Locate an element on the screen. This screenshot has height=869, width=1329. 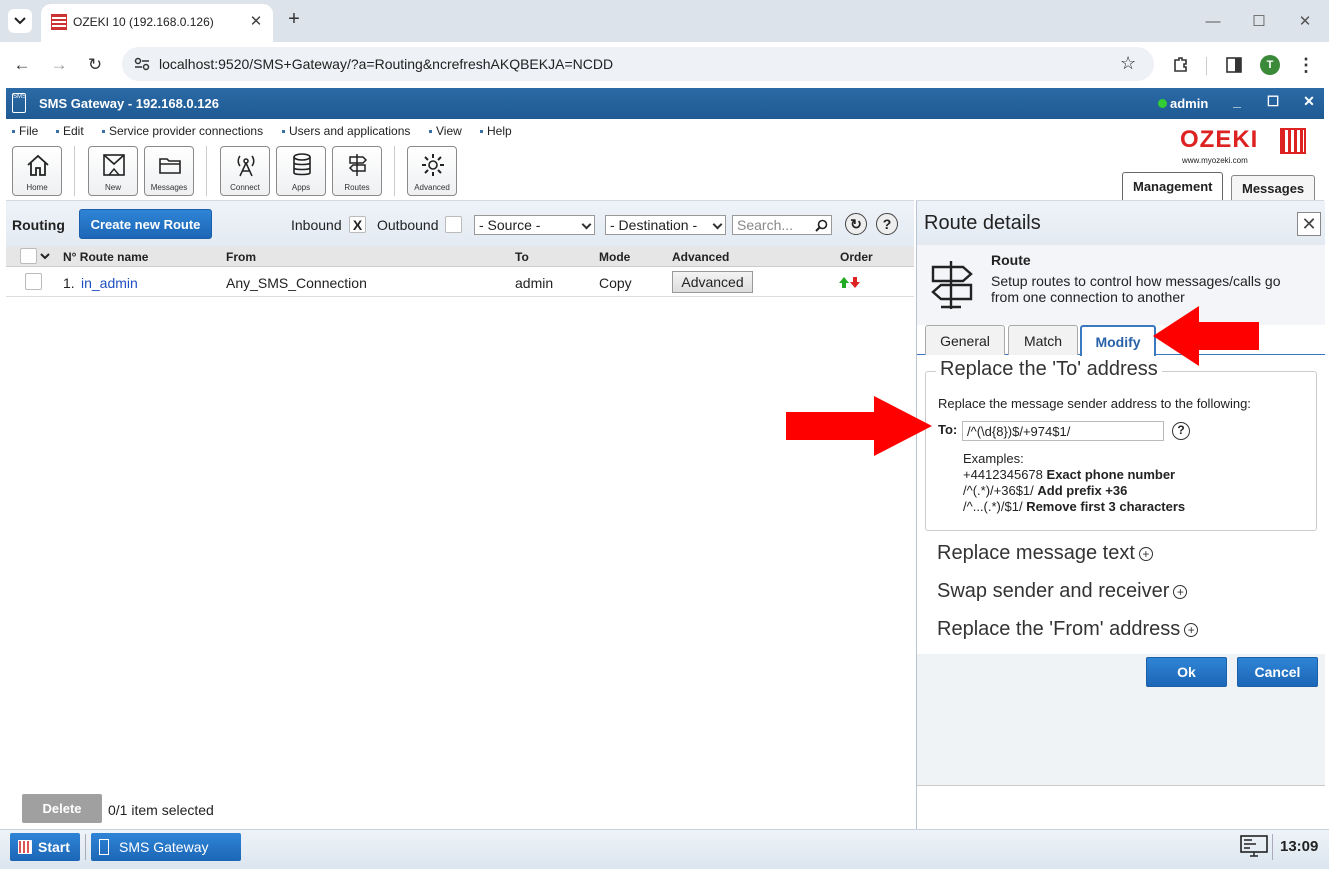
search-icon is located at coordinates (821, 225).